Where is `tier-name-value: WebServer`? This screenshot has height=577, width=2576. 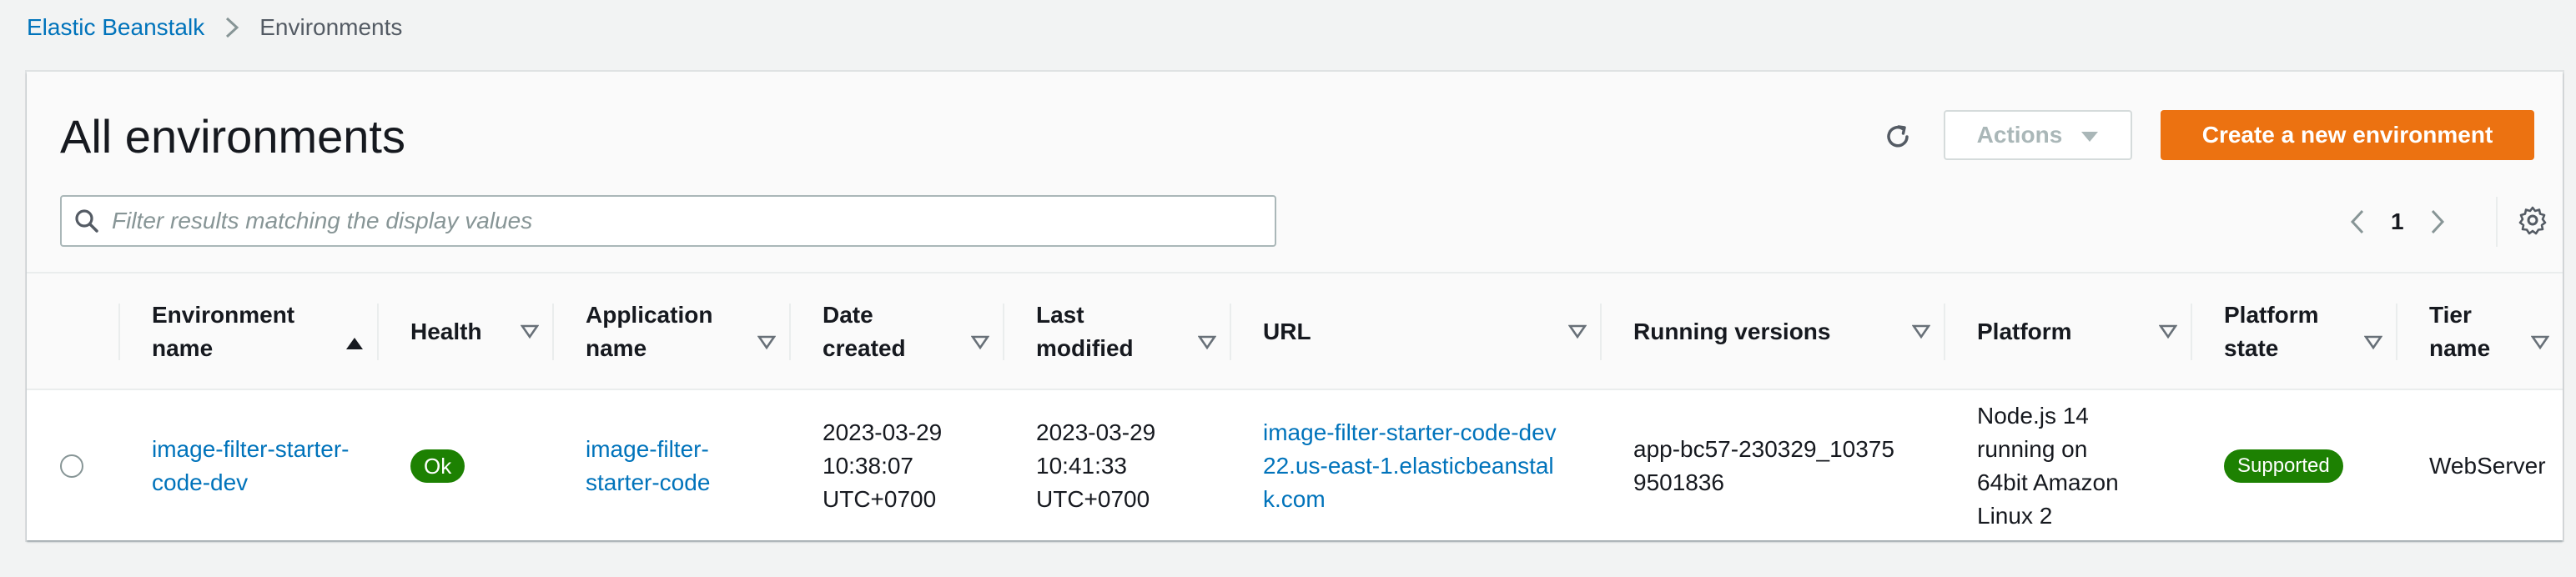 tier-name-value: WebServer is located at coordinates (2487, 466).